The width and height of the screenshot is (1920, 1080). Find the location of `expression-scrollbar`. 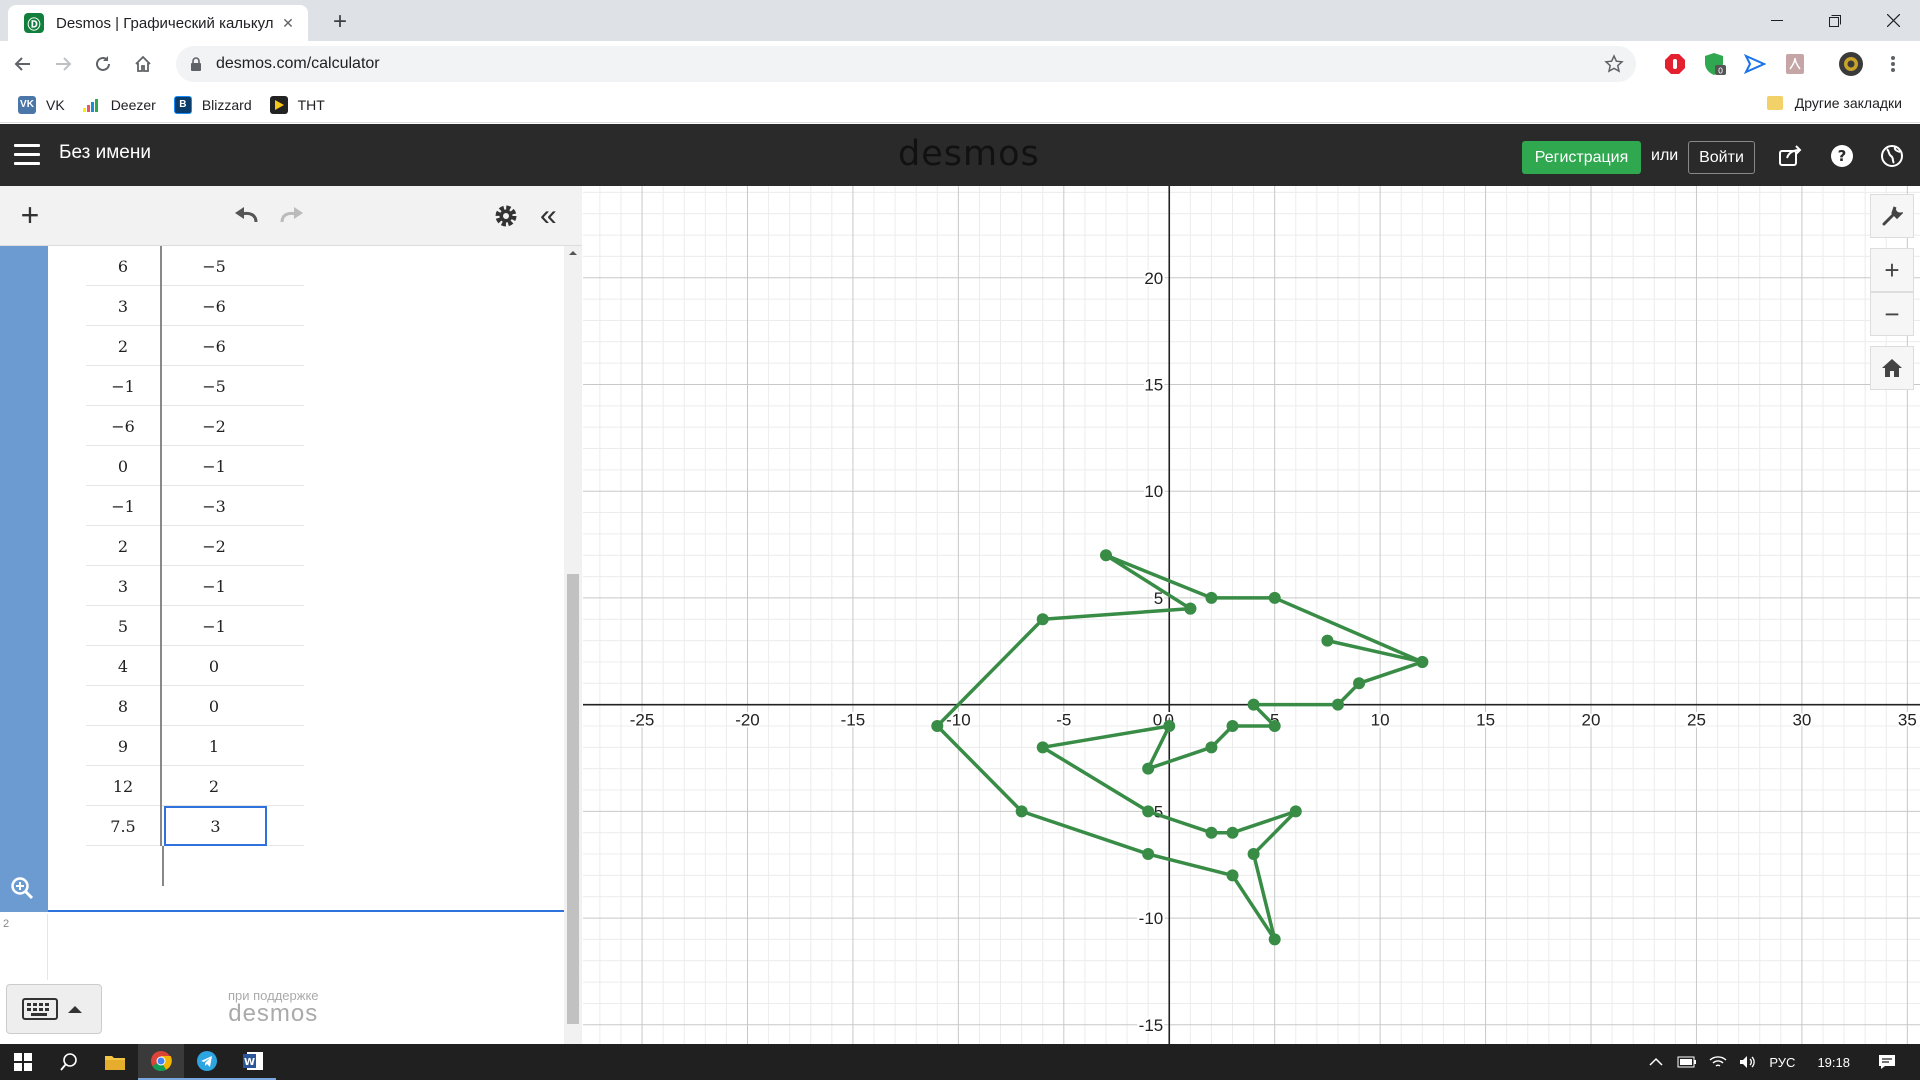

expression-scrollbar is located at coordinates (573, 645).